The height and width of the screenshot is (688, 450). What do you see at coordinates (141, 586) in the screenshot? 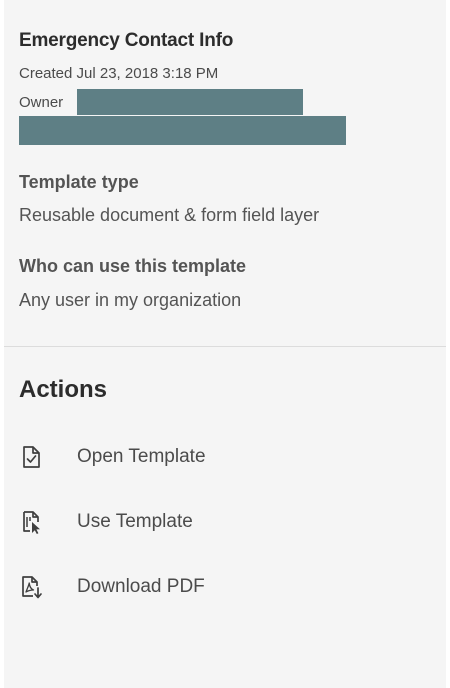
I see `download-pdf-label: Download PDF` at bounding box center [141, 586].